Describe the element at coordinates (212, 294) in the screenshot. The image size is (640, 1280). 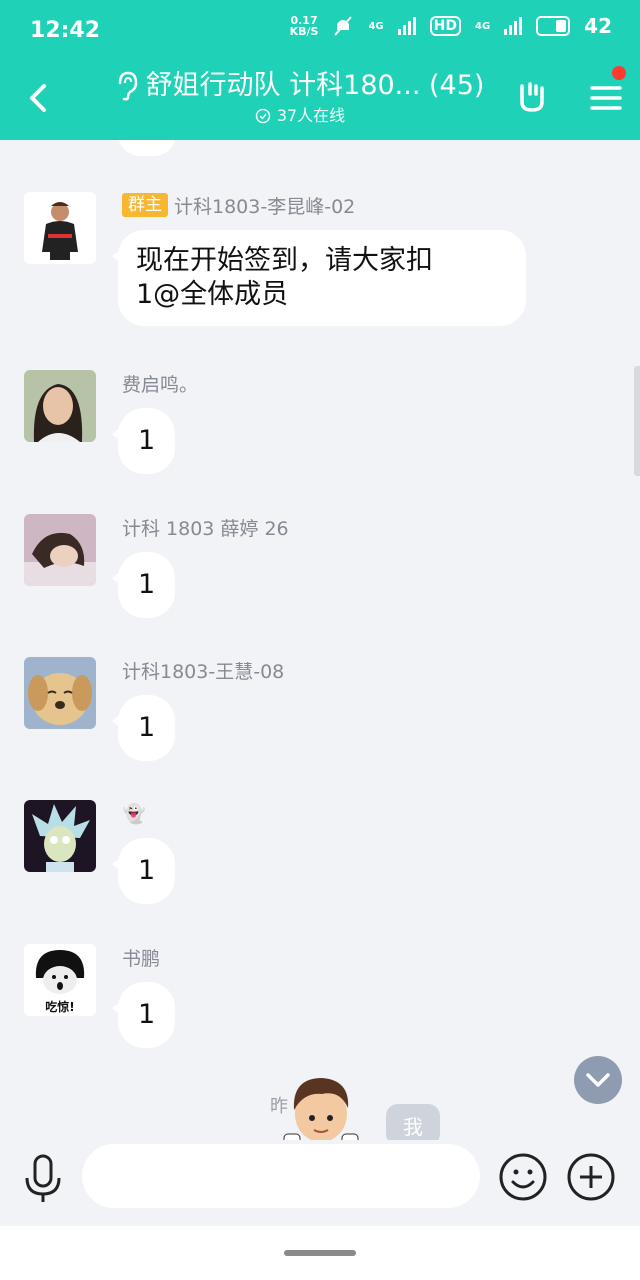
I see `message-text-line: 1@全体成员` at that location.